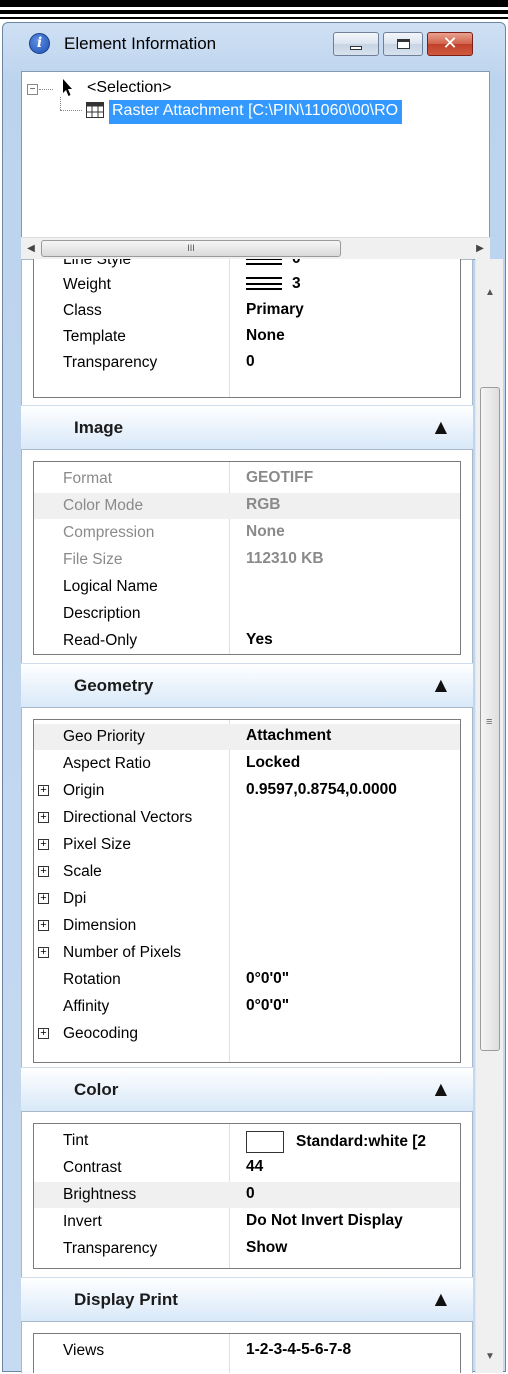 The height and width of the screenshot is (1374, 508). What do you see at coordinates (95, 110) in the screenshot?
I see `raster-grid-icon` at bounding box center [95, 110].